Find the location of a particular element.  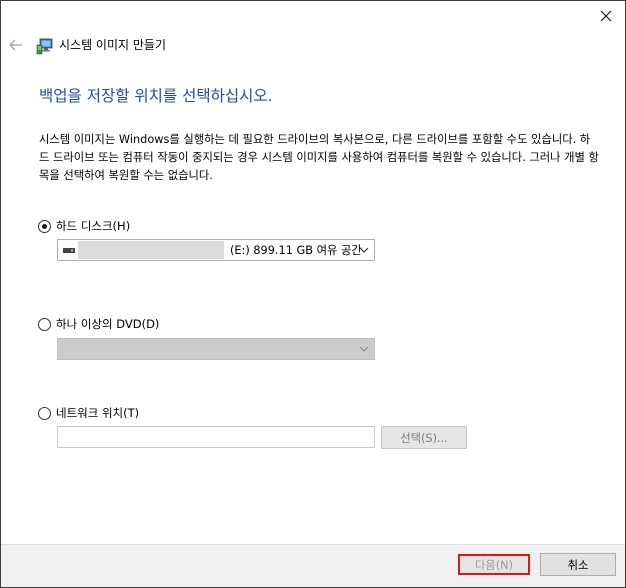

dvd-label: 하나 이상의 DVD(D) is located at coordinates (108, 324).